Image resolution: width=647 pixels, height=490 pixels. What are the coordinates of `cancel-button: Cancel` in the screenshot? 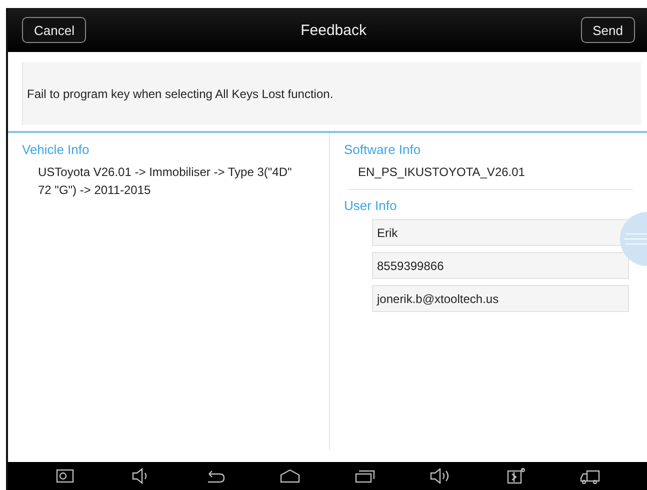 It's located at (54, 30).